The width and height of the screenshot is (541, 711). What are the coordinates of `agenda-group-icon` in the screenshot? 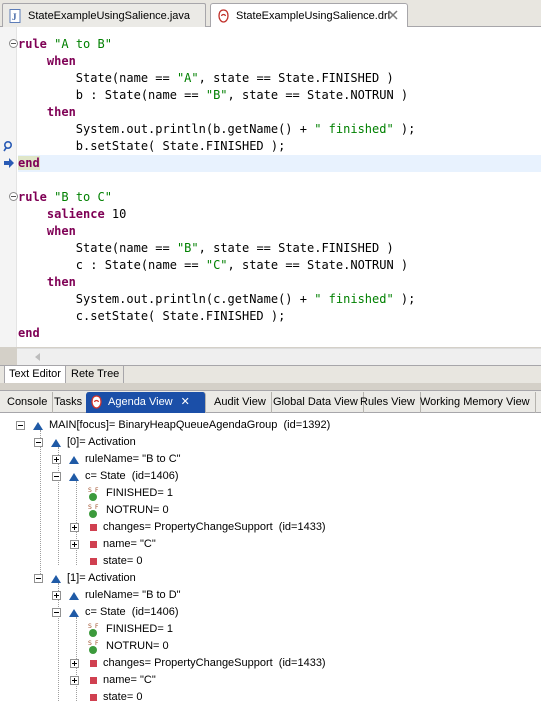 It's located at (38, 425).